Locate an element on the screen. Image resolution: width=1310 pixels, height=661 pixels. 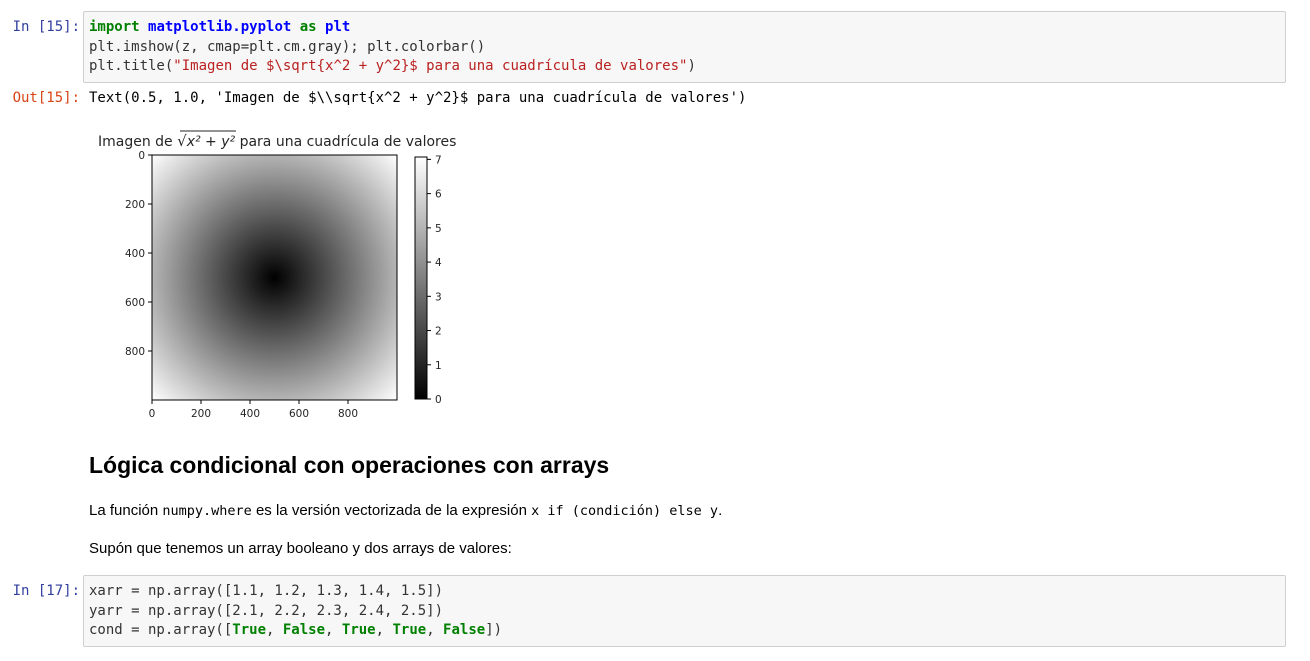
module-name: matplotlib.pyplot is located at coordinates (220, 27).